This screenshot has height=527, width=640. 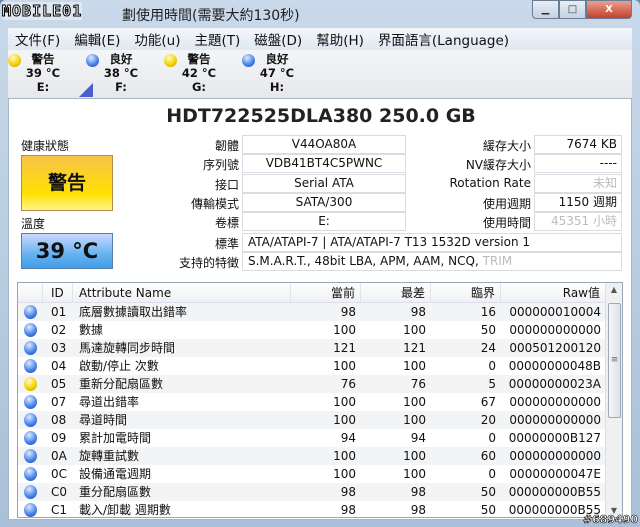 I want to click on buffer-size-label: 緩存大小, so click(x=506, y=146).